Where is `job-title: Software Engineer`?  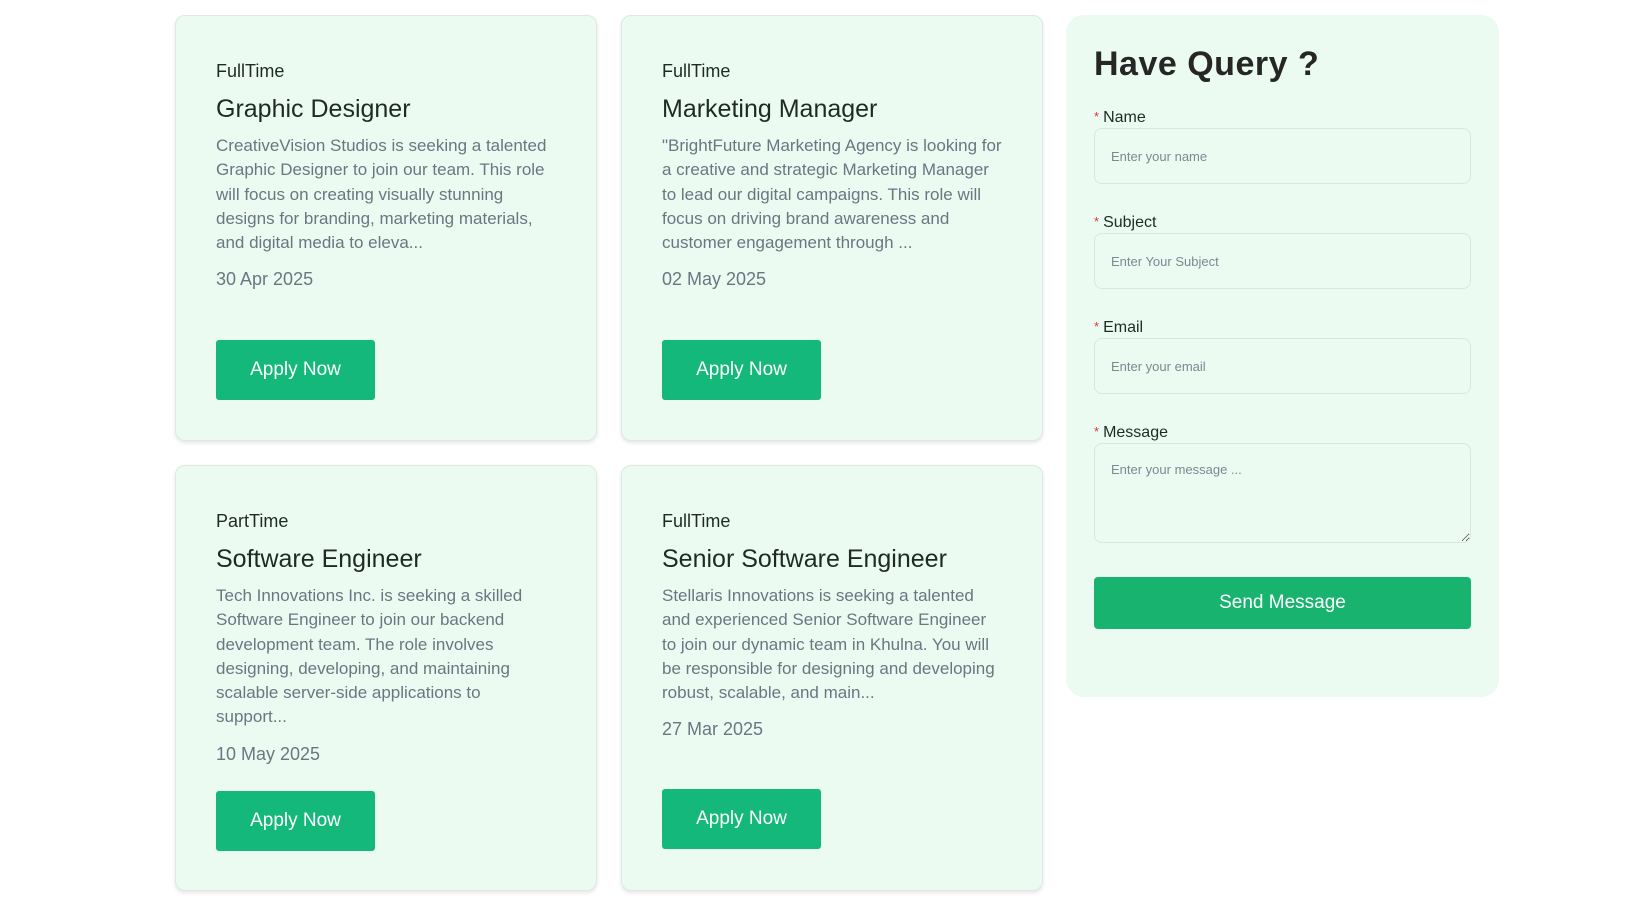
job-title: Software Engineer is located at coordinates (319, 559).